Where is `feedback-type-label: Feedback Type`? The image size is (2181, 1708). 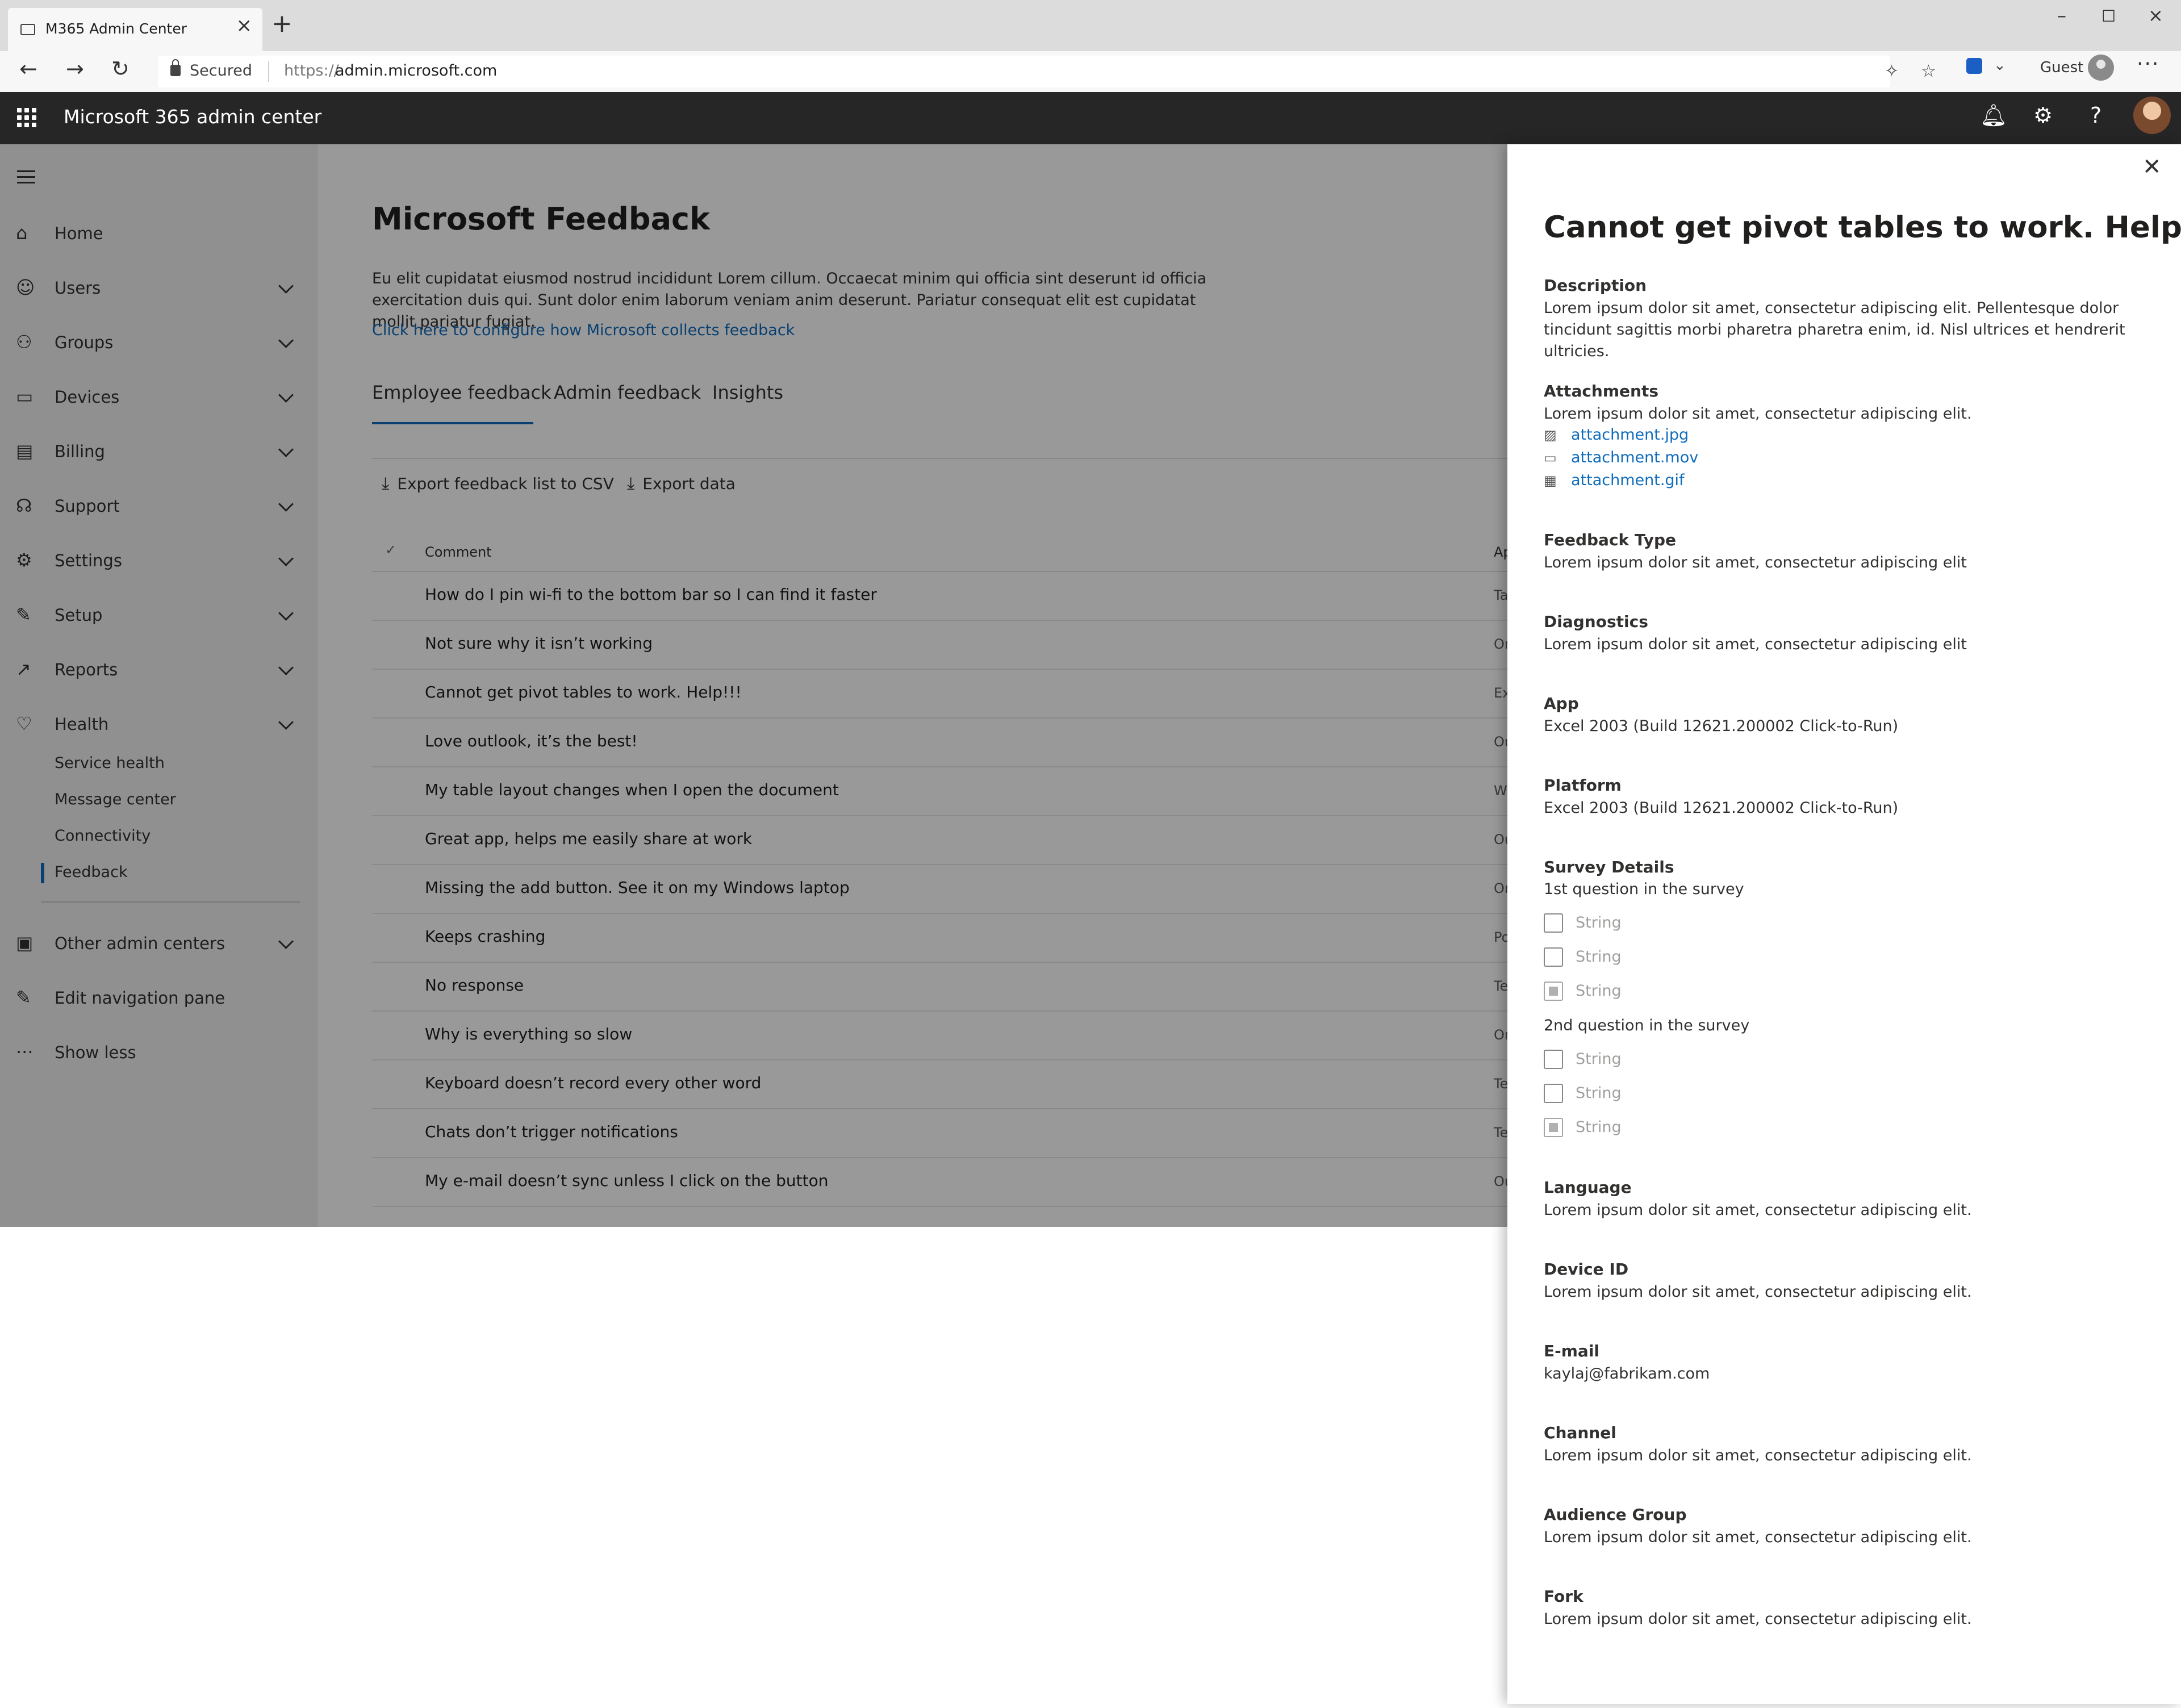
feedback-type-label: Feedback Type is located at coordinates (1610, 540).